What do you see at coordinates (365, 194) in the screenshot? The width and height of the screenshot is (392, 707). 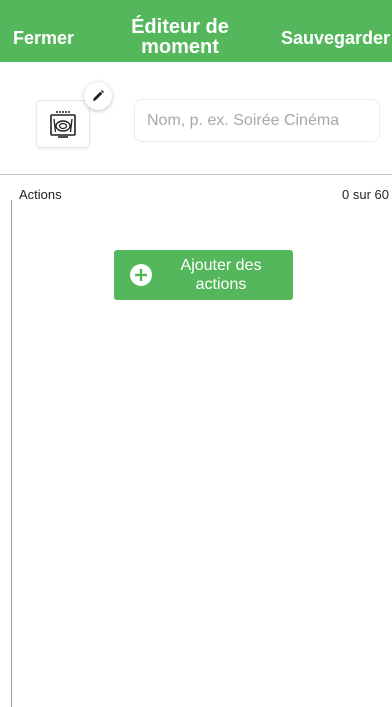 I see `actions-count: 0 sur 60` at bounding box center [365, 194].